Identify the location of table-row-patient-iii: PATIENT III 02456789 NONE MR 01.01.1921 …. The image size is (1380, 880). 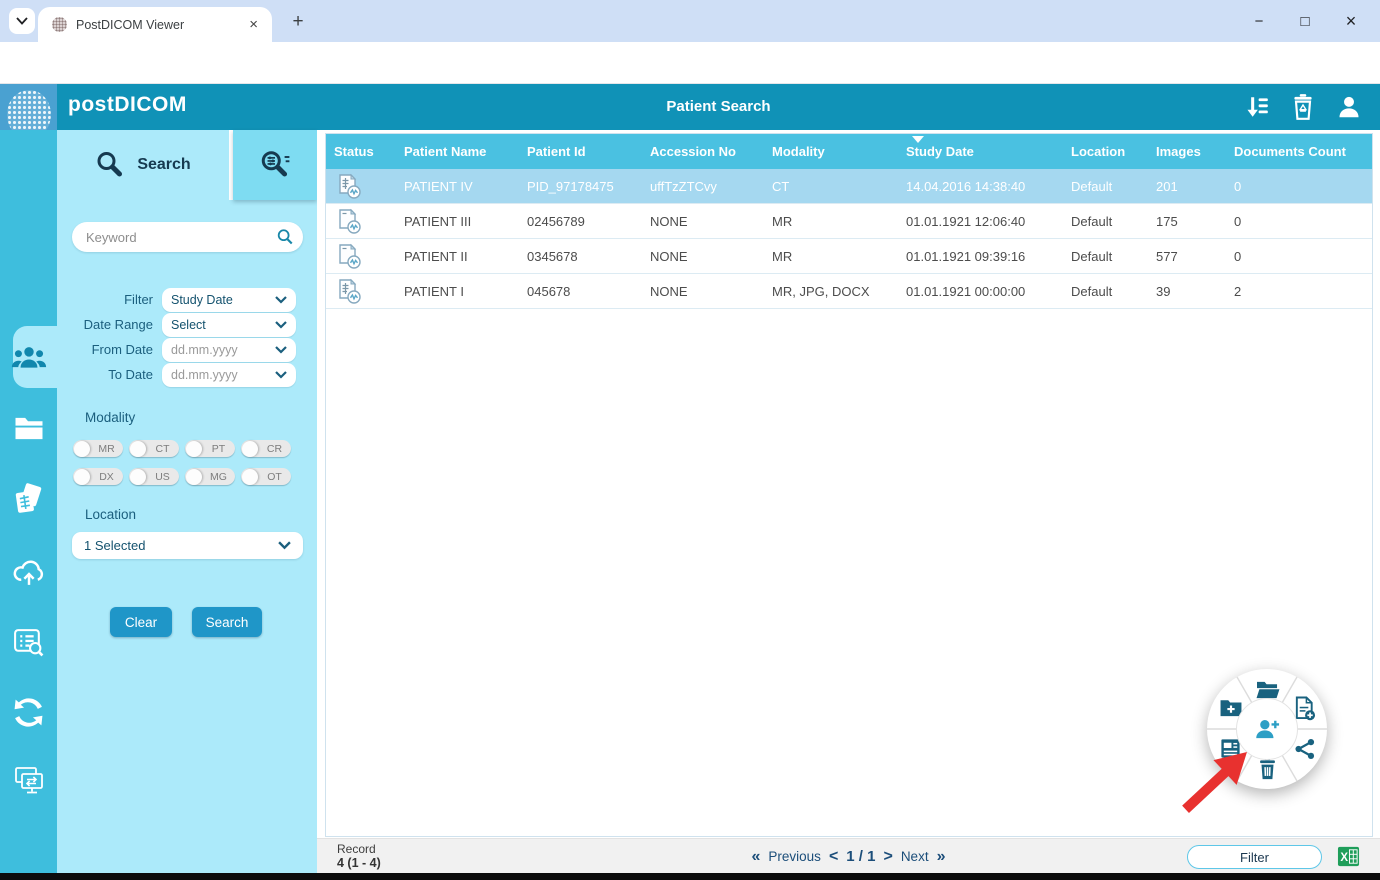
(849, 221).